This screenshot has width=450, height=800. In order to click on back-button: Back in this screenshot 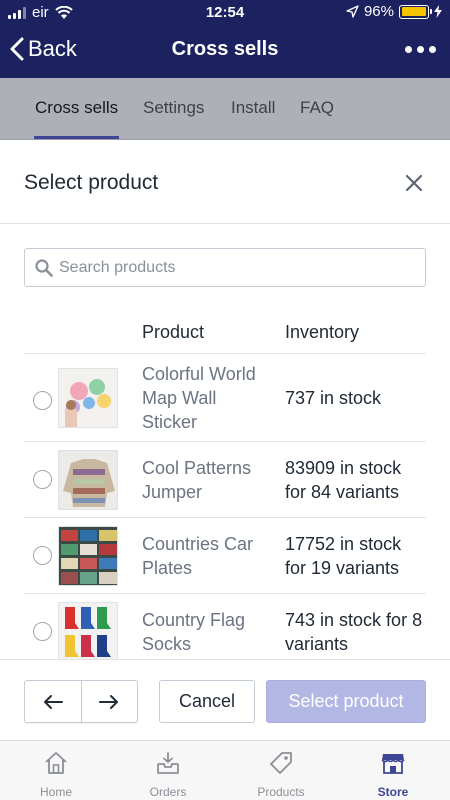, I will do `click(43, 49)`.